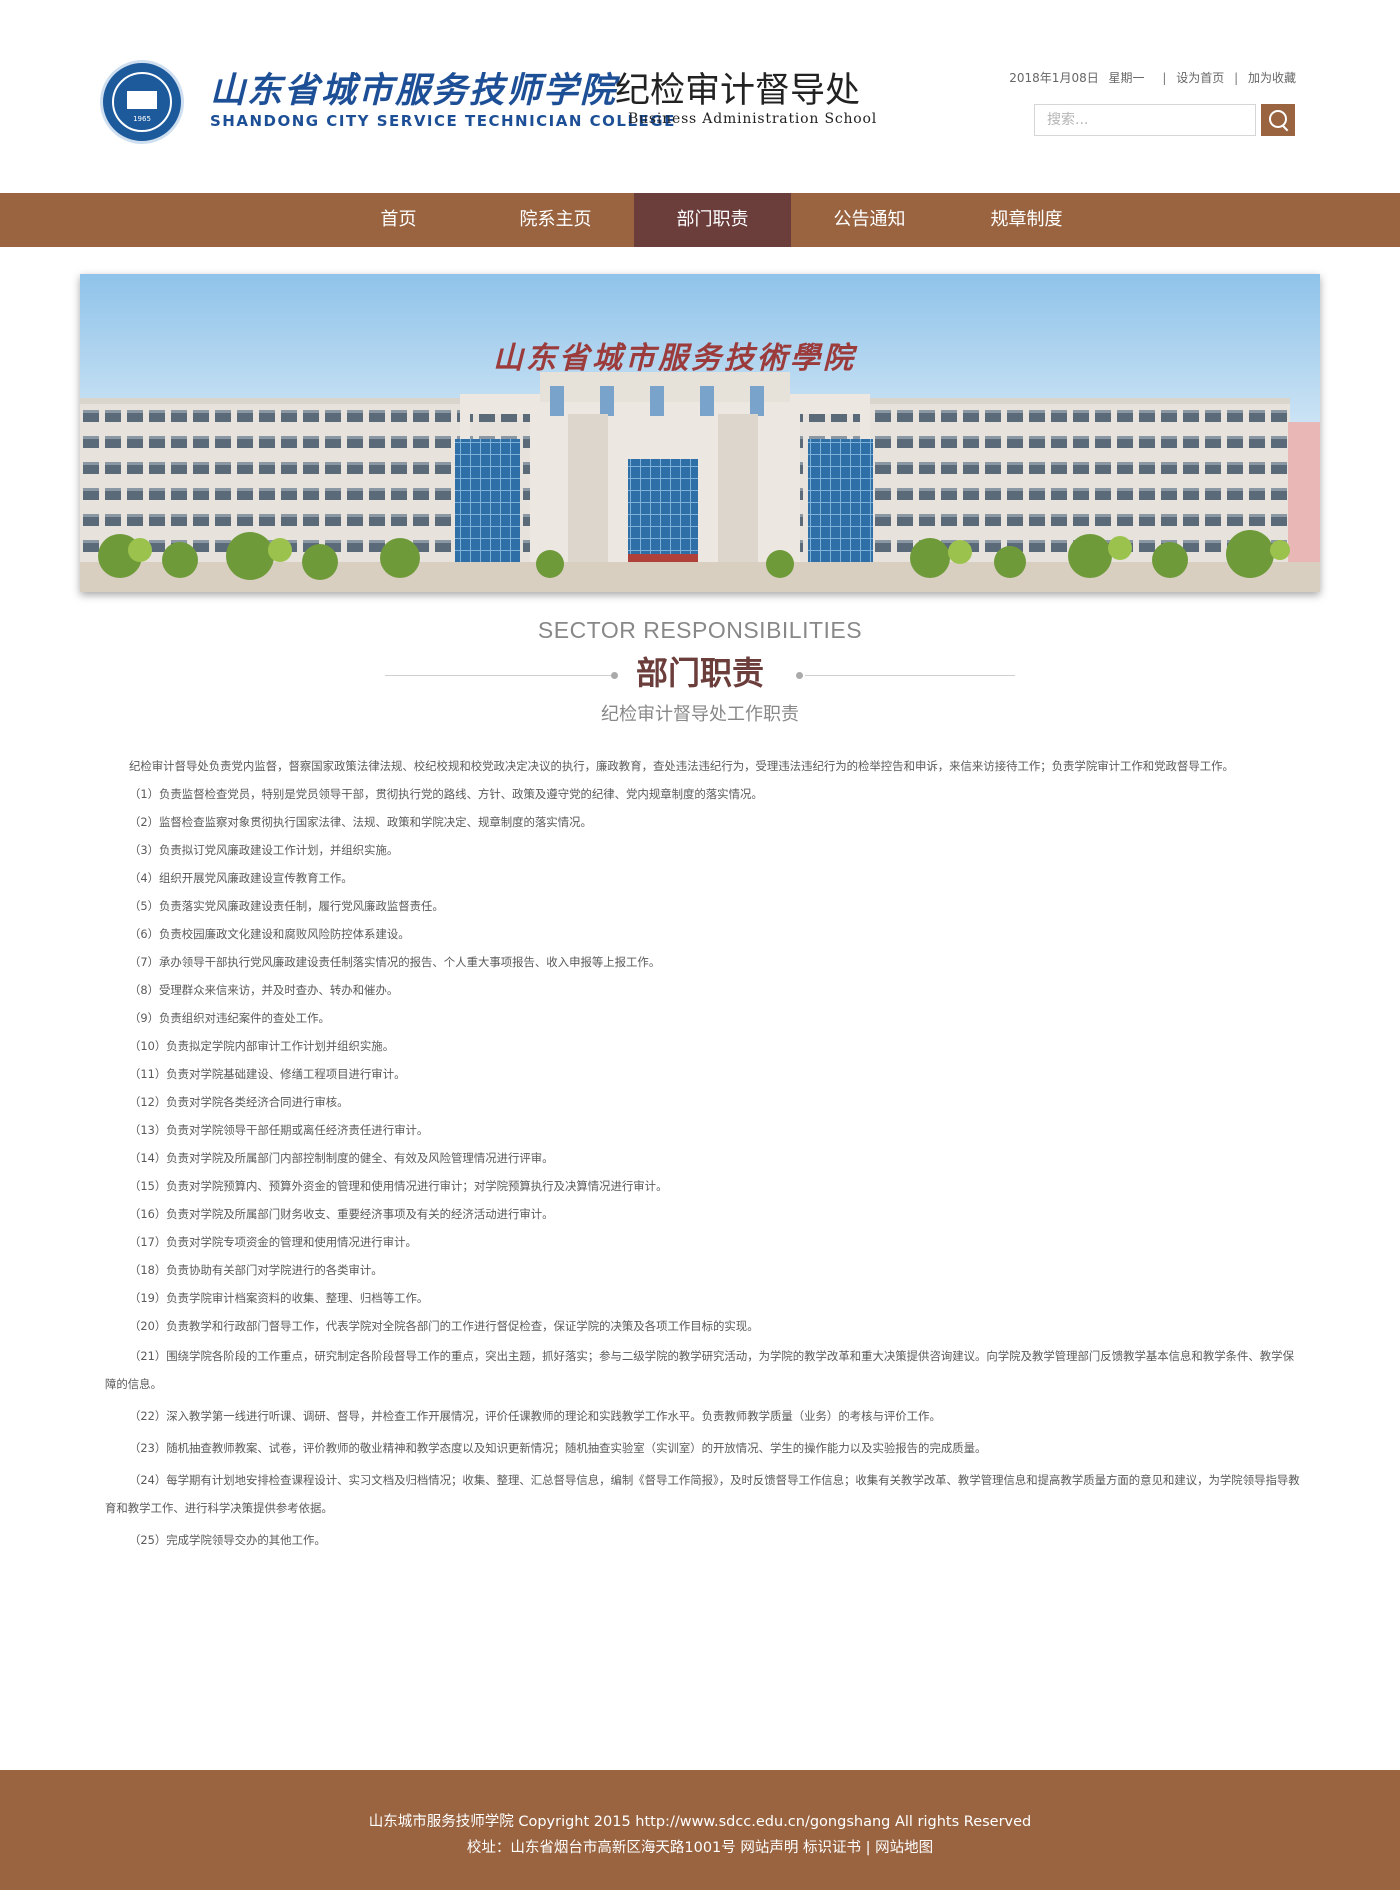 This screenshot has width=1400, height=1890. I want to click on top-utility-links: 2018年1月08日 星期一 | 设为首页 | 加为收藏, so click(1152, 77).